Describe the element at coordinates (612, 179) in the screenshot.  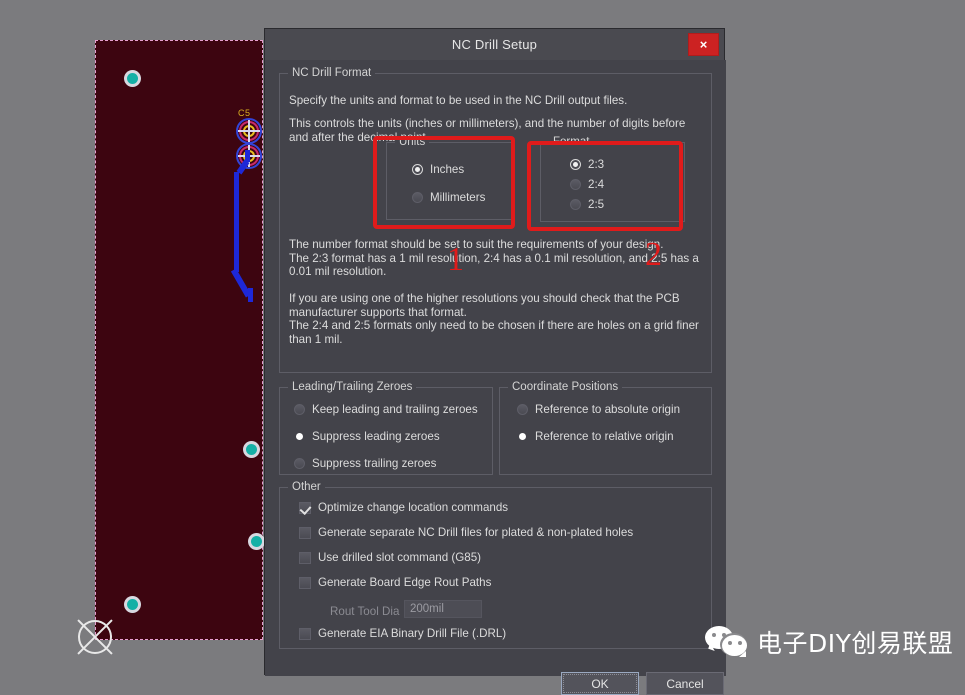
I see `format-group: Format 2:3 2:4 2:5` at that location.